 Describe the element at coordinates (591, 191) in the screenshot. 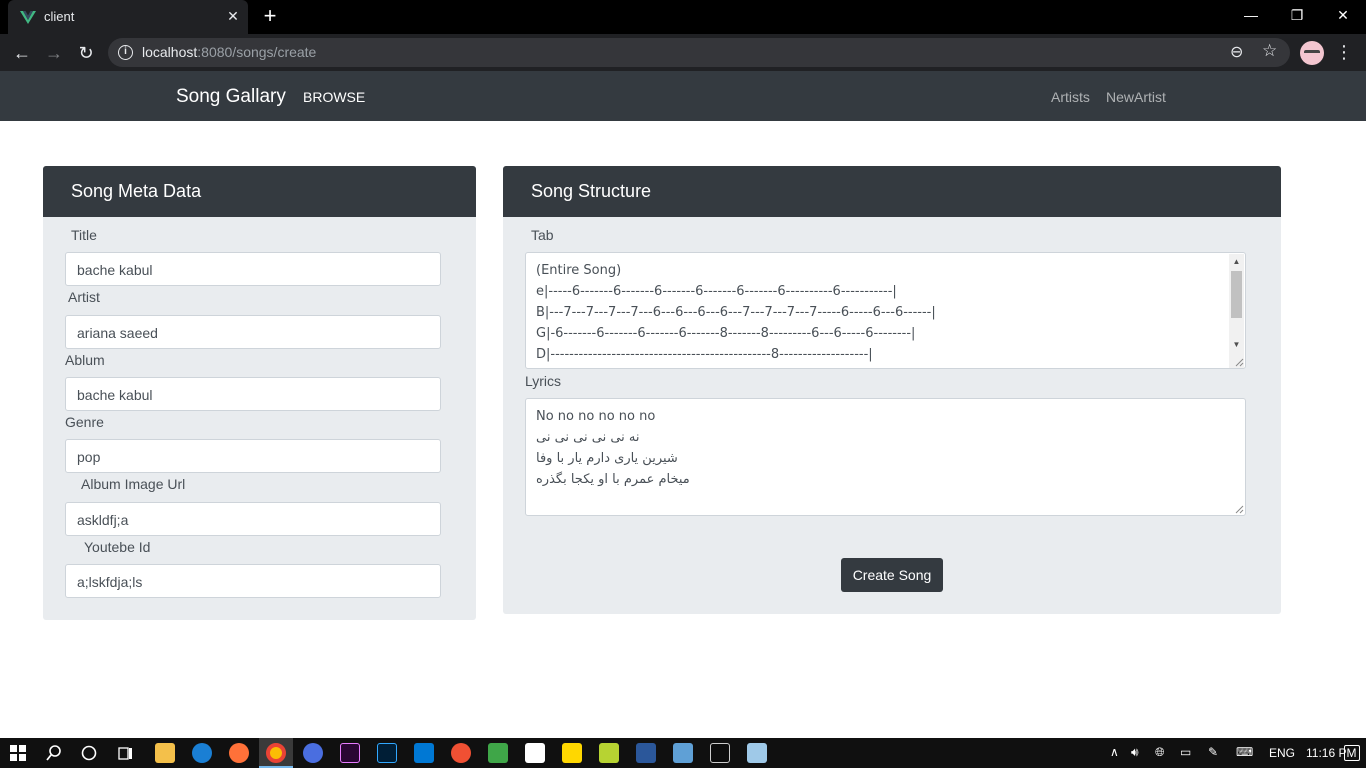

I see `panel-title: Song Structure` at that location.